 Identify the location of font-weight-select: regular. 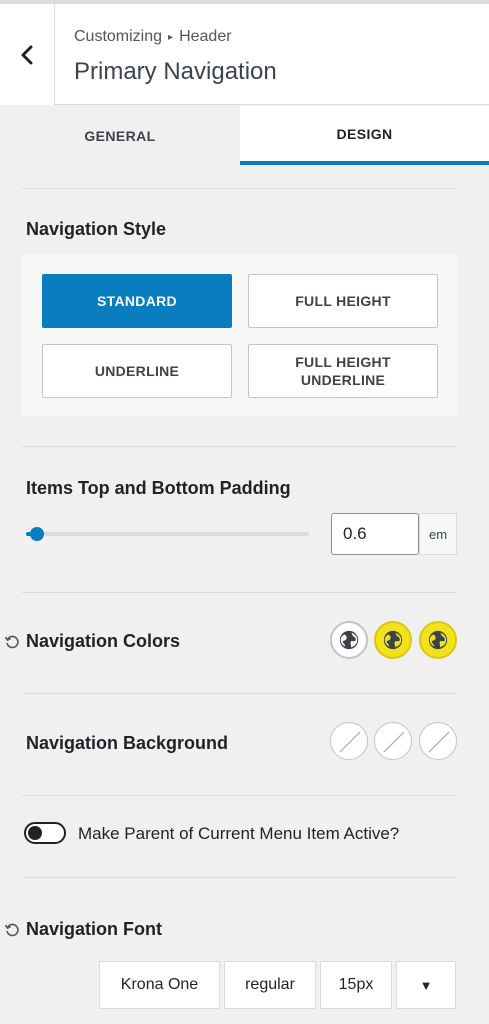
(270, 985).